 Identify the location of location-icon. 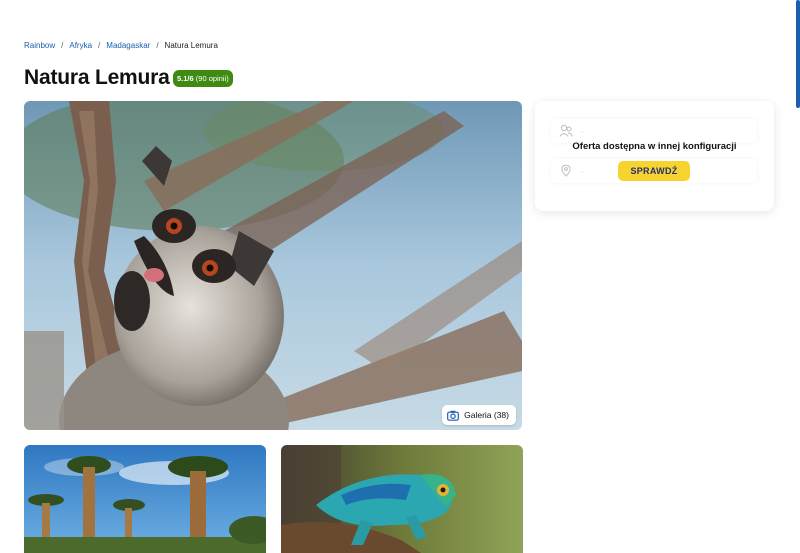
(566, 170).